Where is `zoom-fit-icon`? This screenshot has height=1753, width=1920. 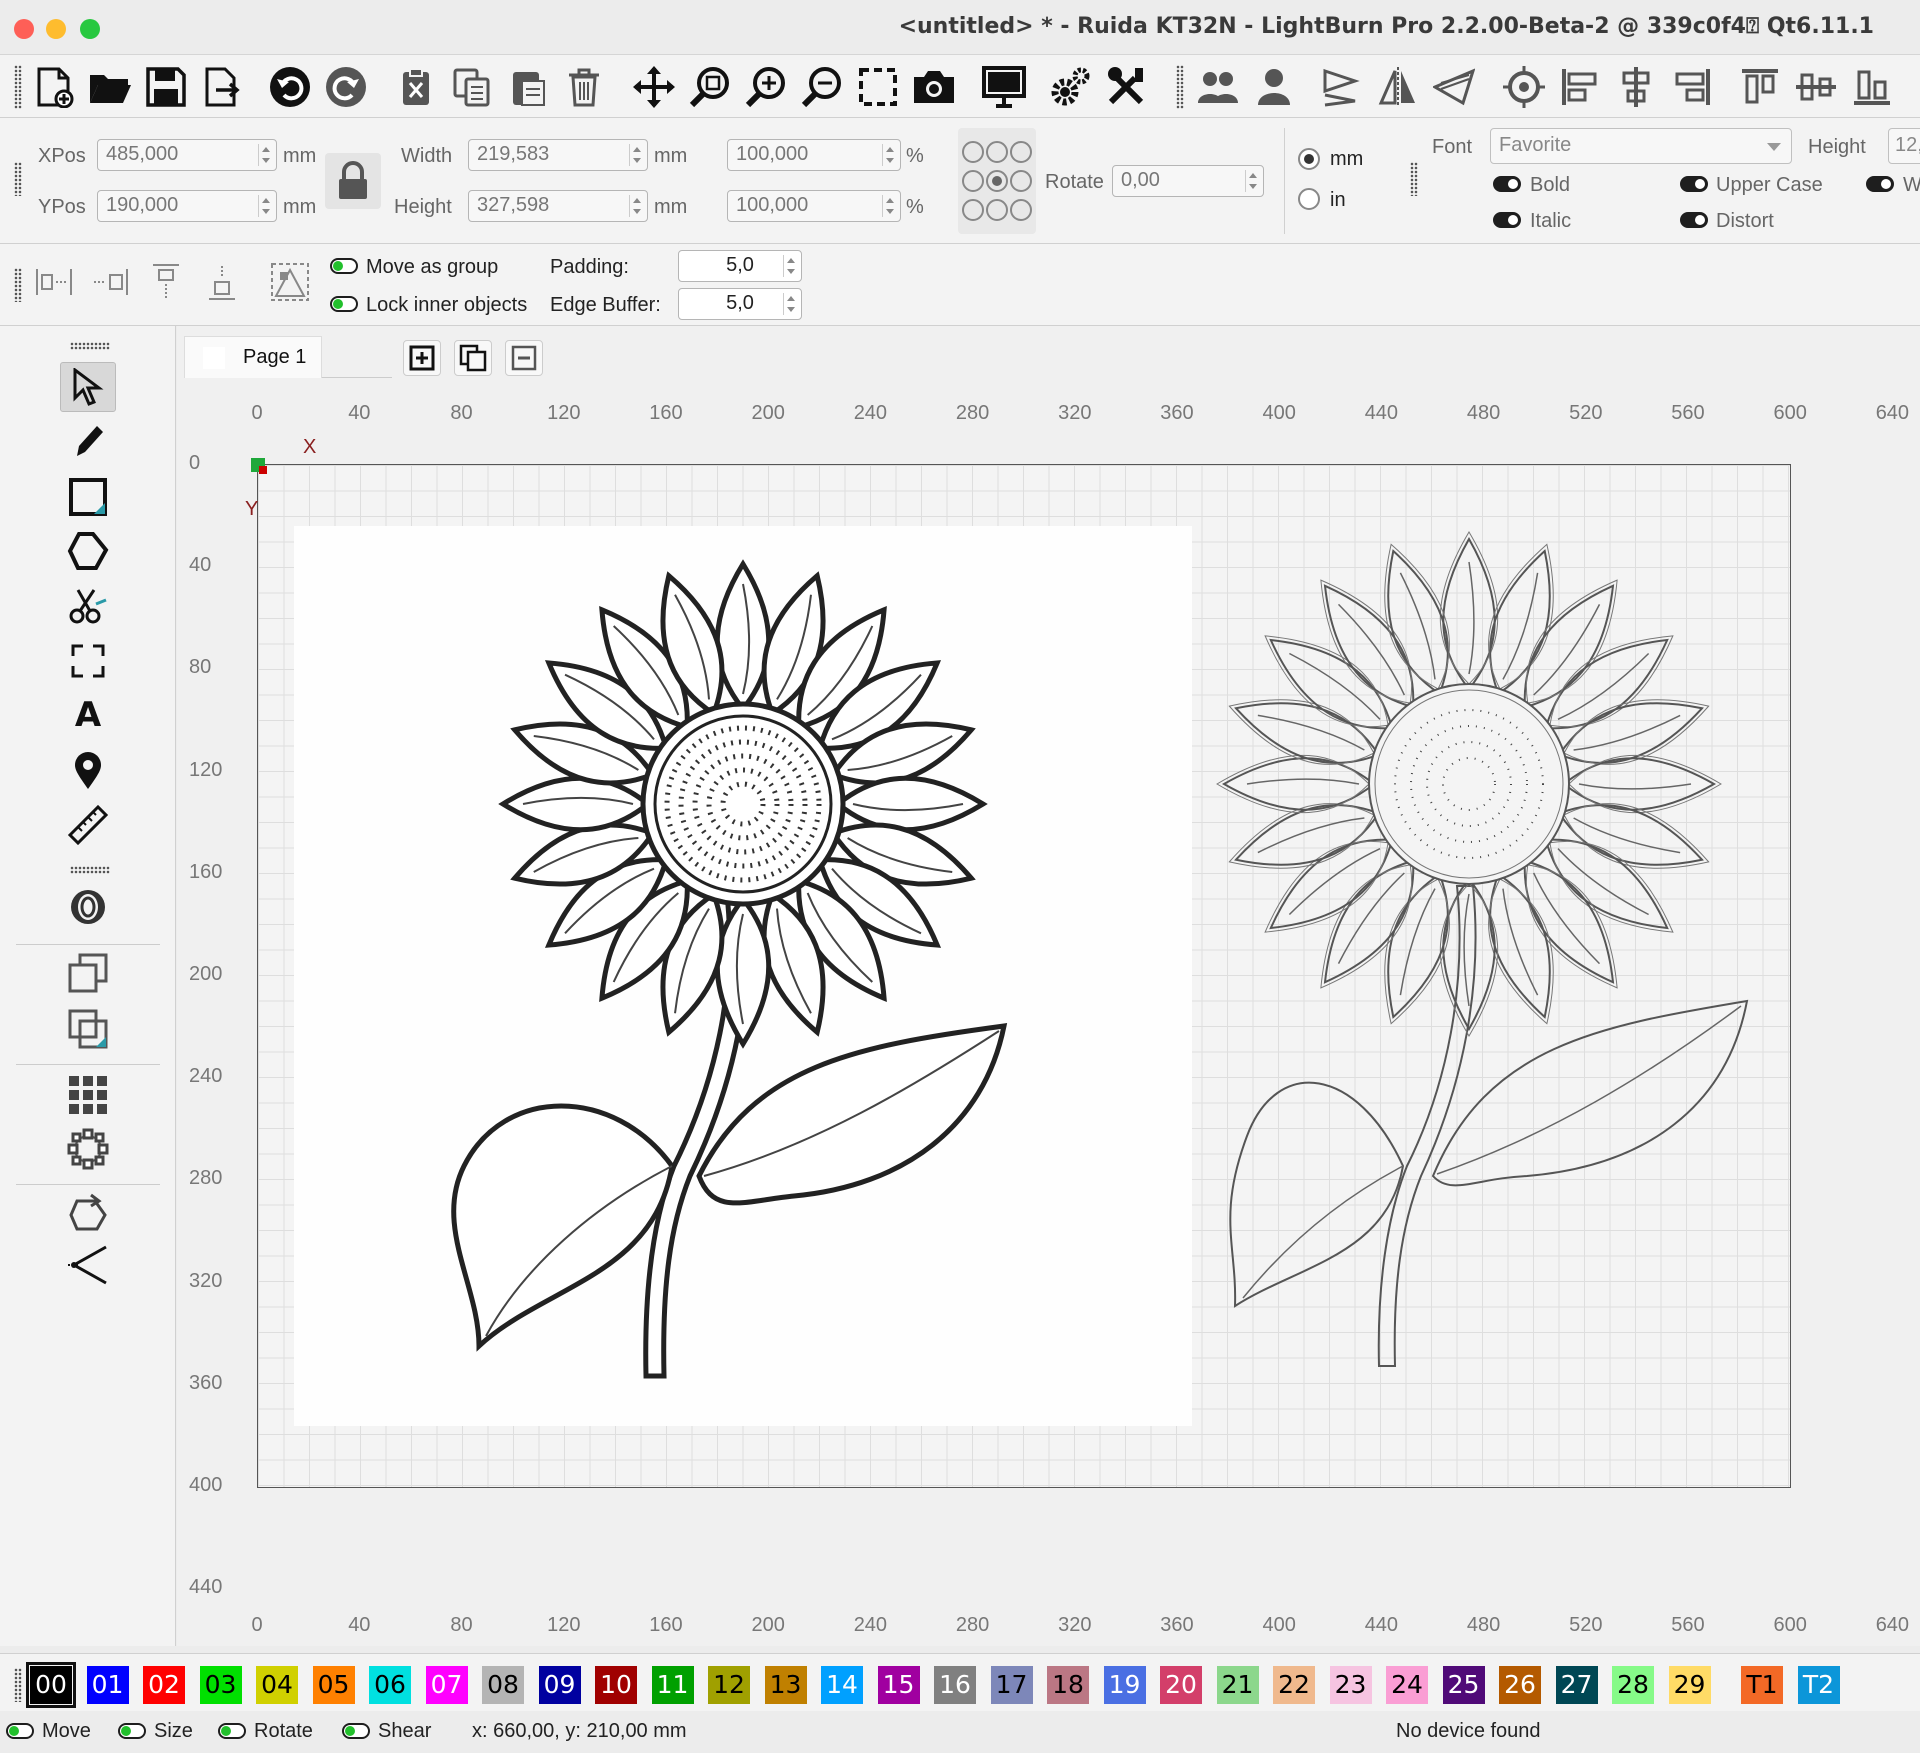
zoom-fit-icon is located at coordinates (710, 87).